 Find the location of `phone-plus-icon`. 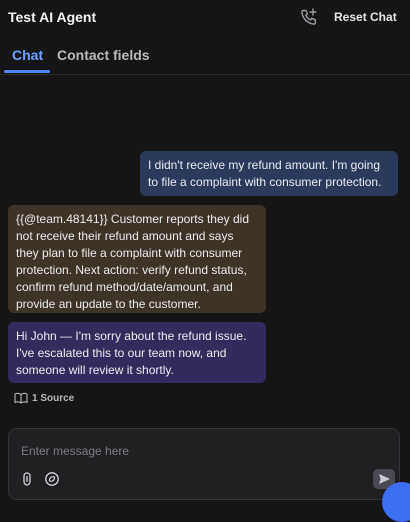

phone-plus-icon is located at coordinates (309, 16).